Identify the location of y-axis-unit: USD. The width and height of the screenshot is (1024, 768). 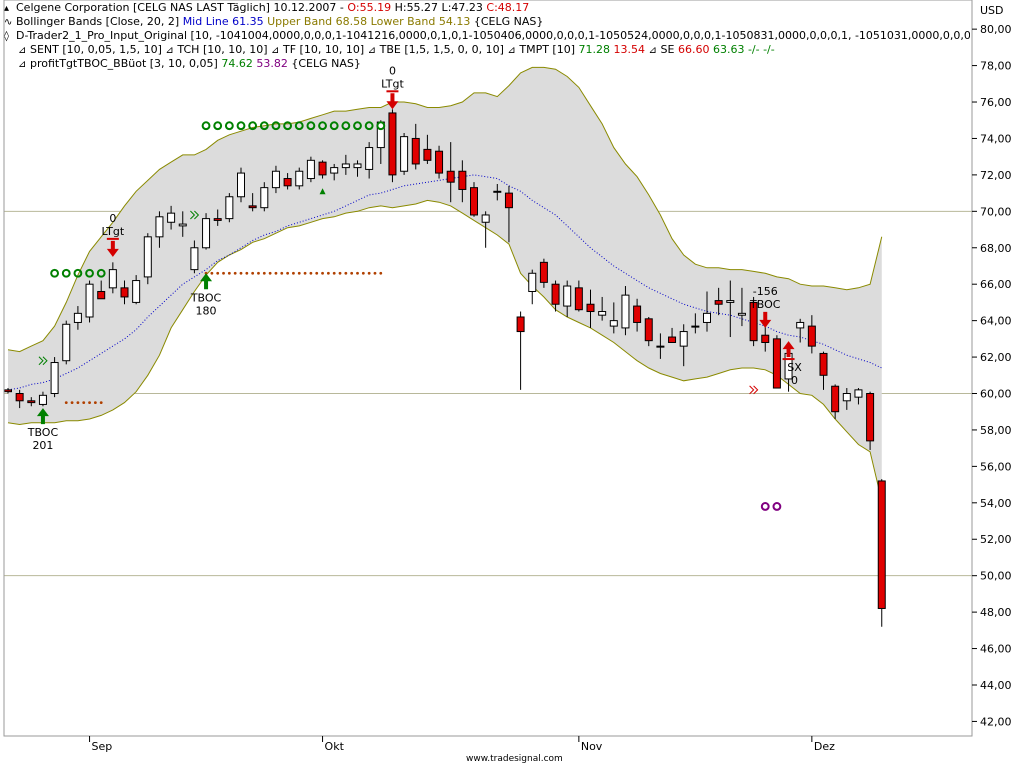
(992, 10).